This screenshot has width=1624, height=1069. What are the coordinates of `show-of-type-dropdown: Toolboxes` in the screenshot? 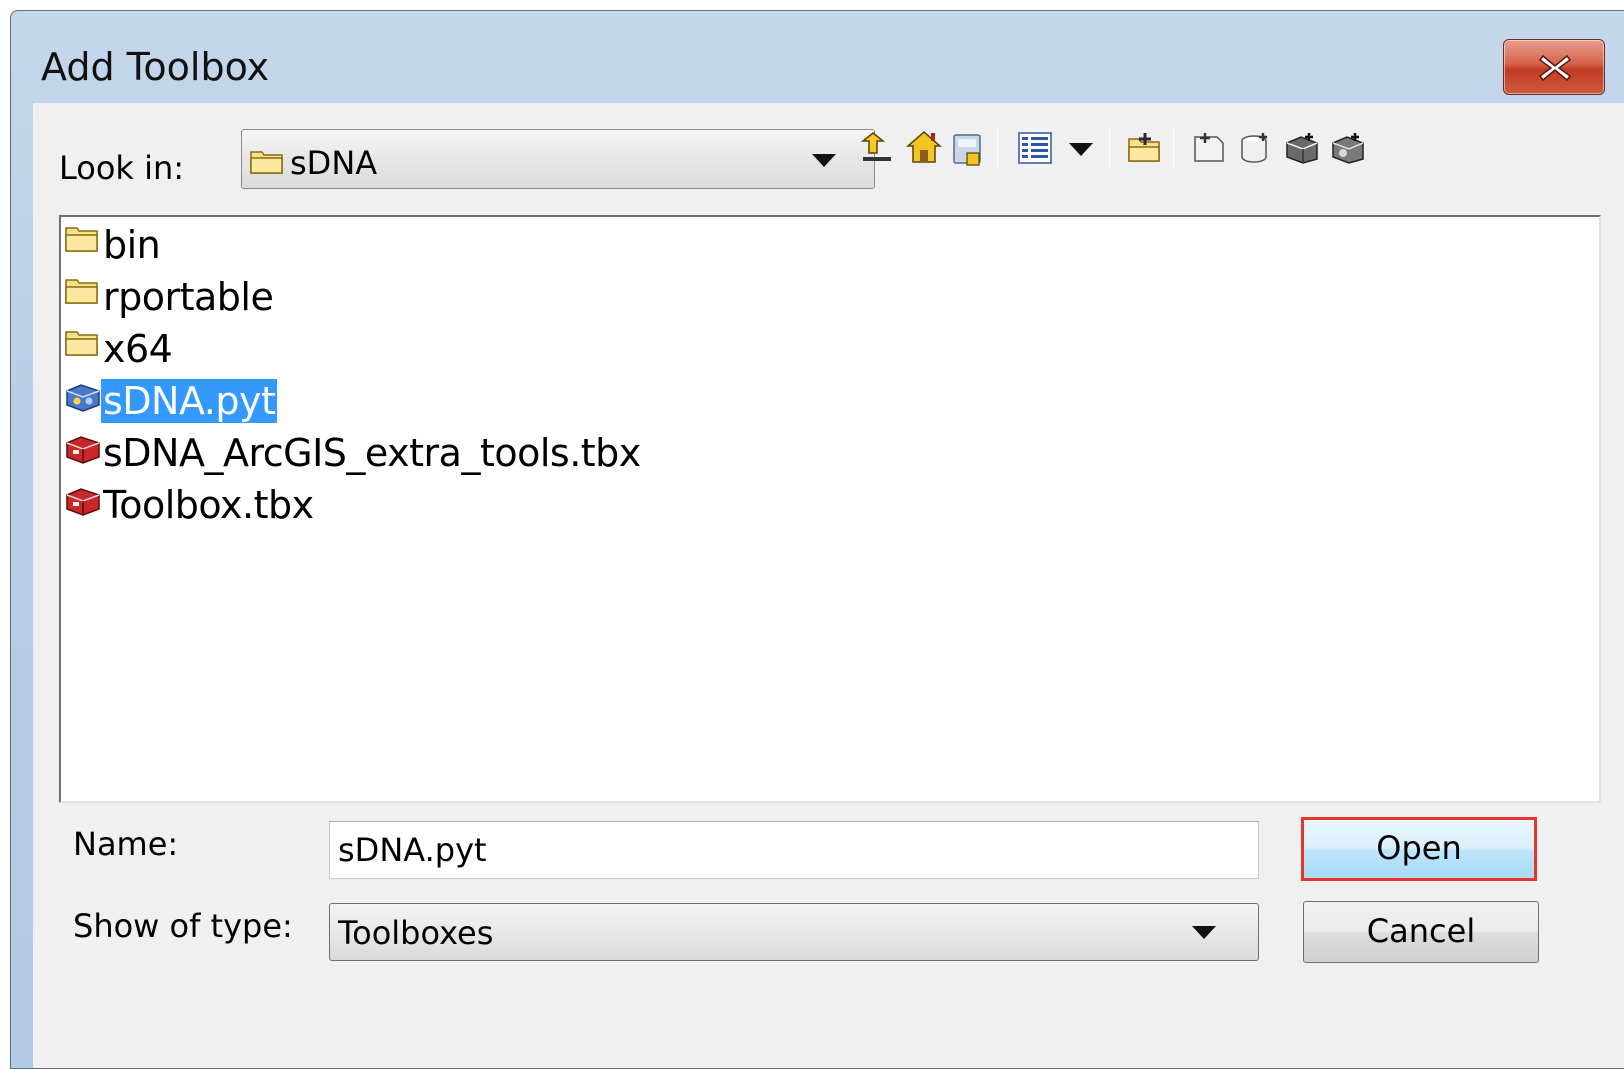 It's located at (794, 932).